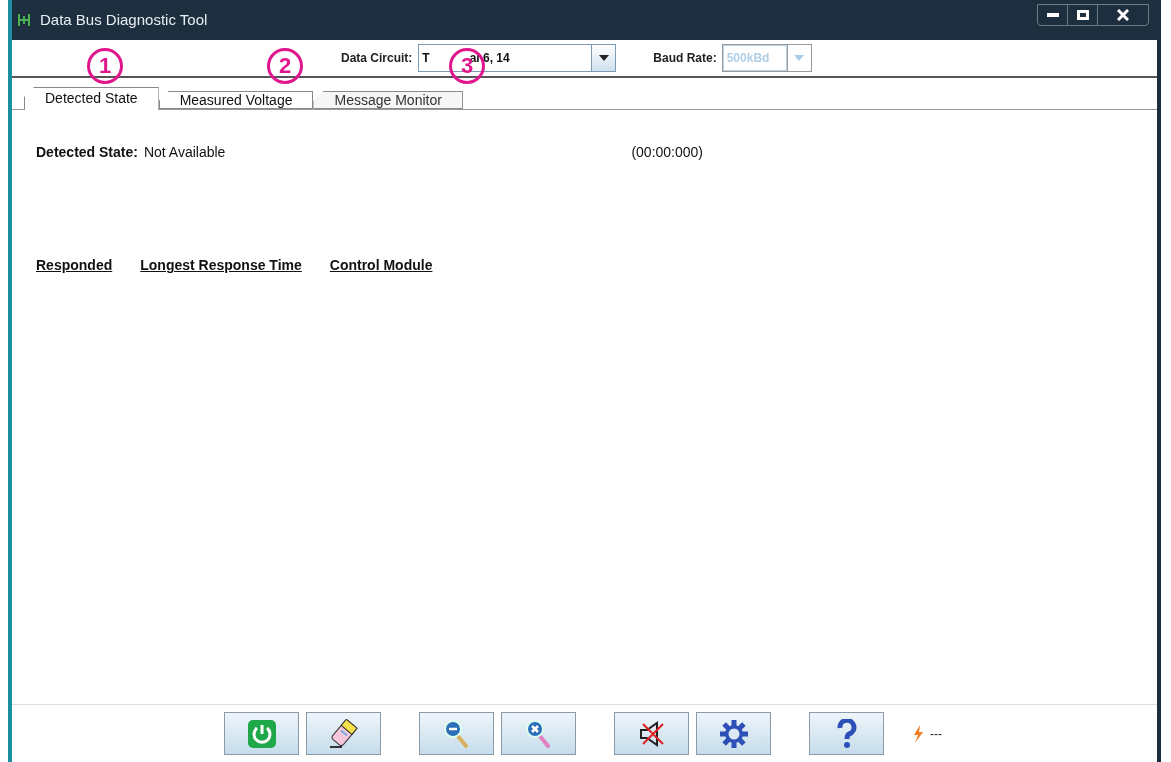 The height and width of the screenshot is (762, 1171). I want to click on callout-number: 1, so click(105, 66).